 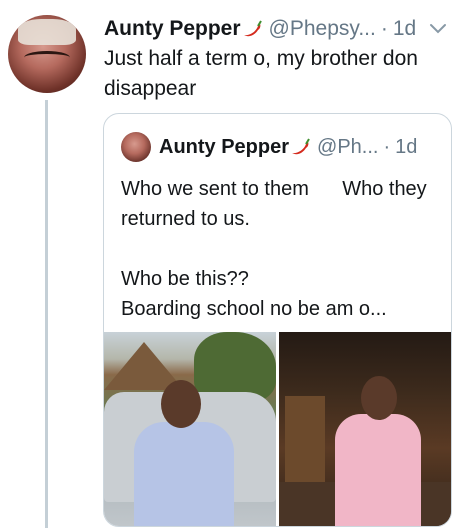 What do you see at coordinates (438, 28) in the screenshot?
I see `chevron-down-icon` at bounding box center [438, 28].